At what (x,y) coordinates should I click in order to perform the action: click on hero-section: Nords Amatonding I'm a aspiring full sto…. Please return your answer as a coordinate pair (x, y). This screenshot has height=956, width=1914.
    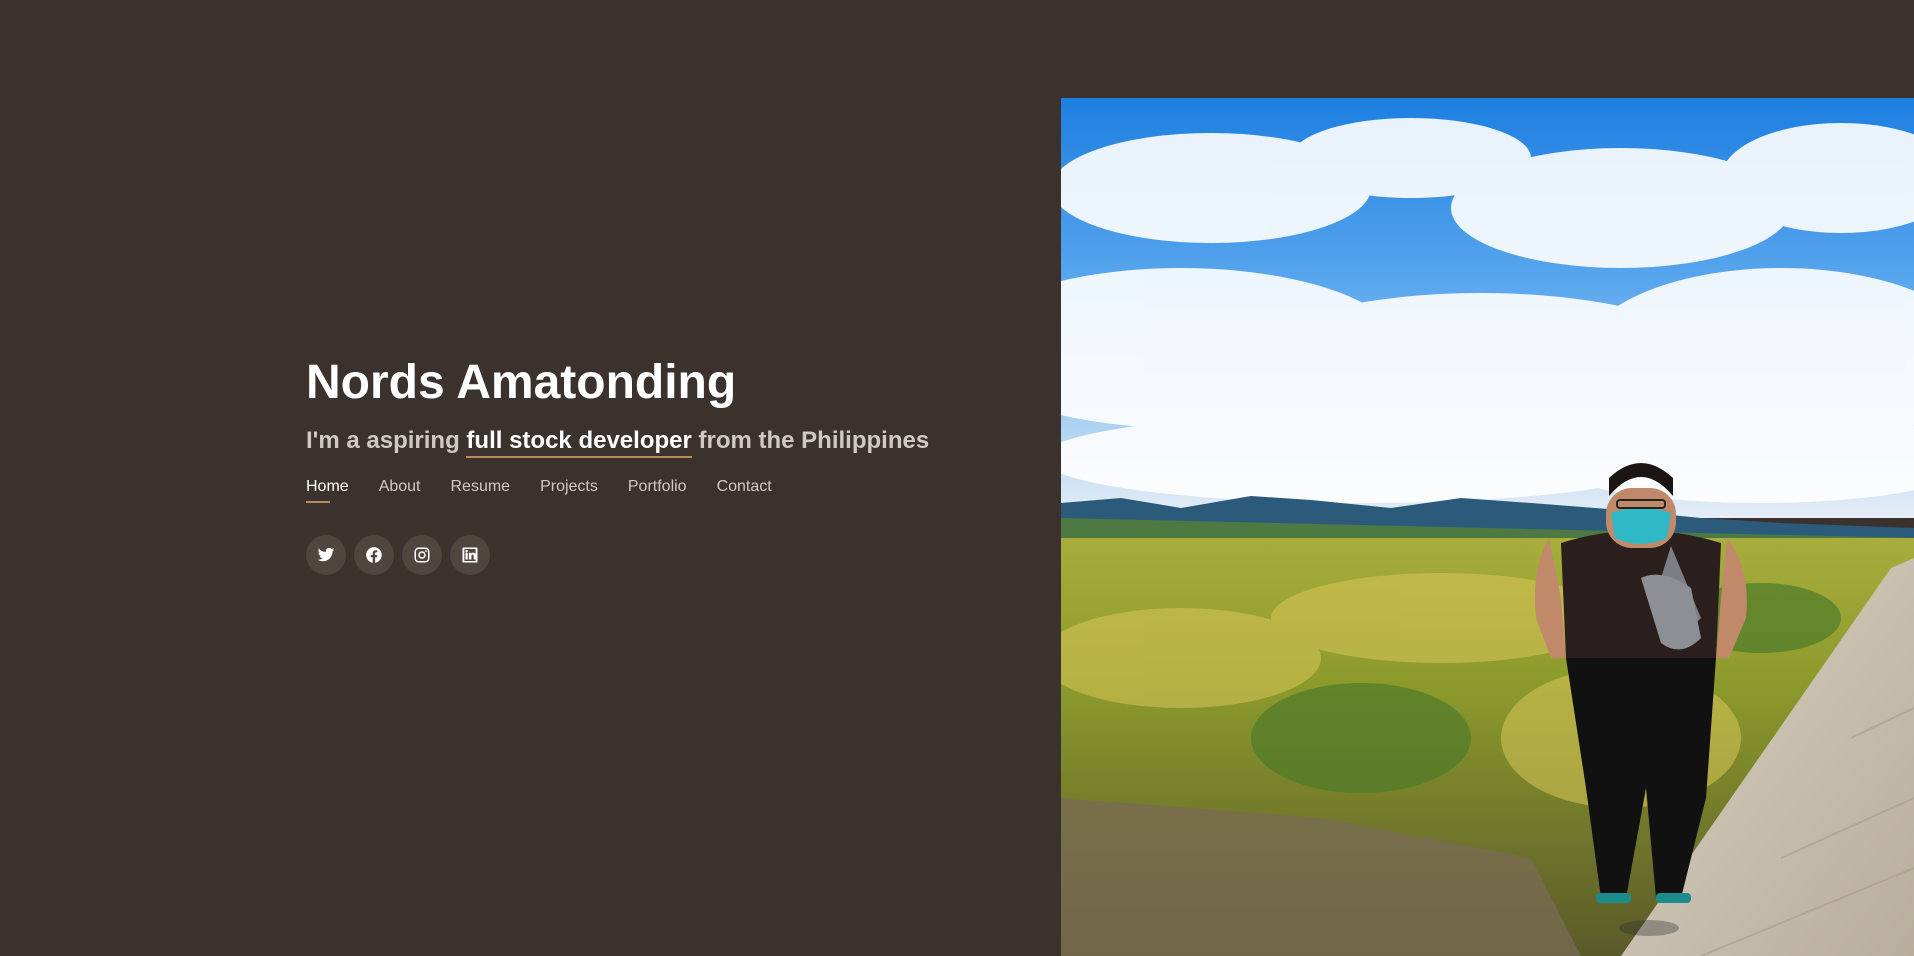
    Looking at the image, I should click on (656, 464).